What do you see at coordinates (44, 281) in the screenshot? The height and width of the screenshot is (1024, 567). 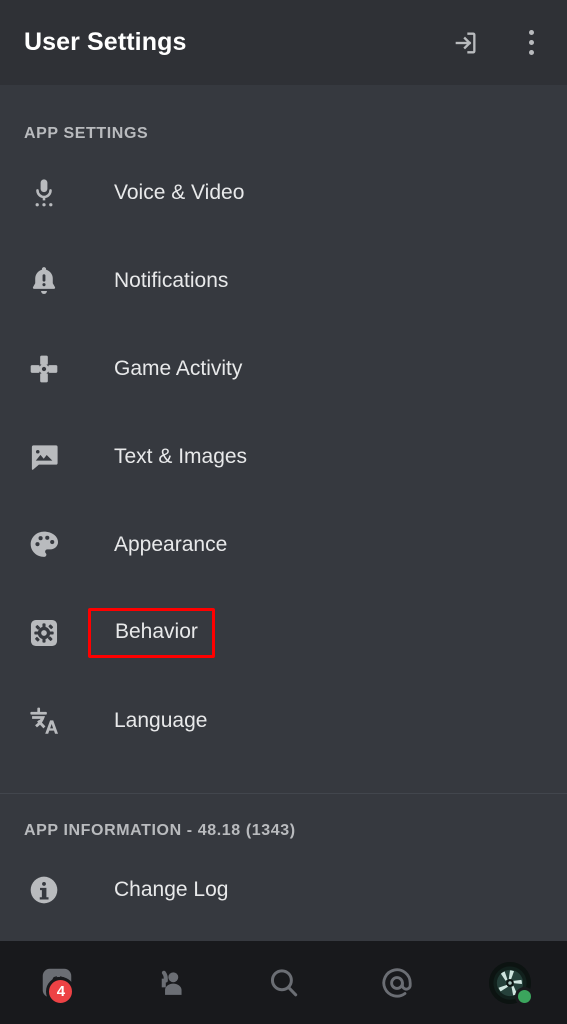 I see `bell-alert-icon` at bounding box center [44, 281].